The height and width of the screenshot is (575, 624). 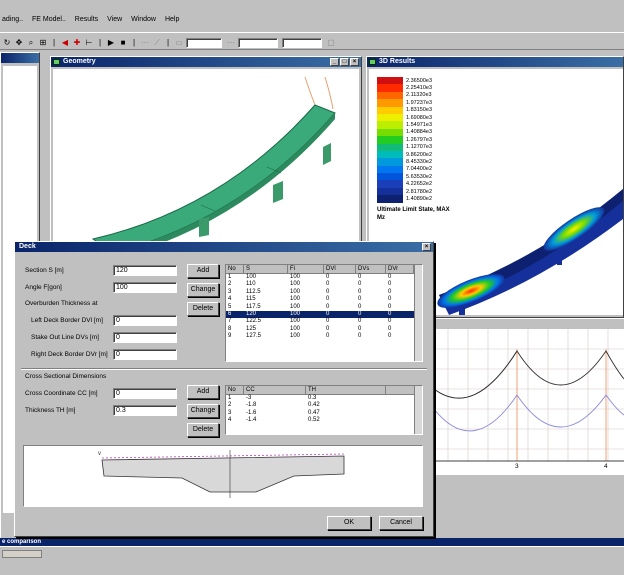 I want to click on red-arrow-icon: ✚, so click(x=77, y=43).